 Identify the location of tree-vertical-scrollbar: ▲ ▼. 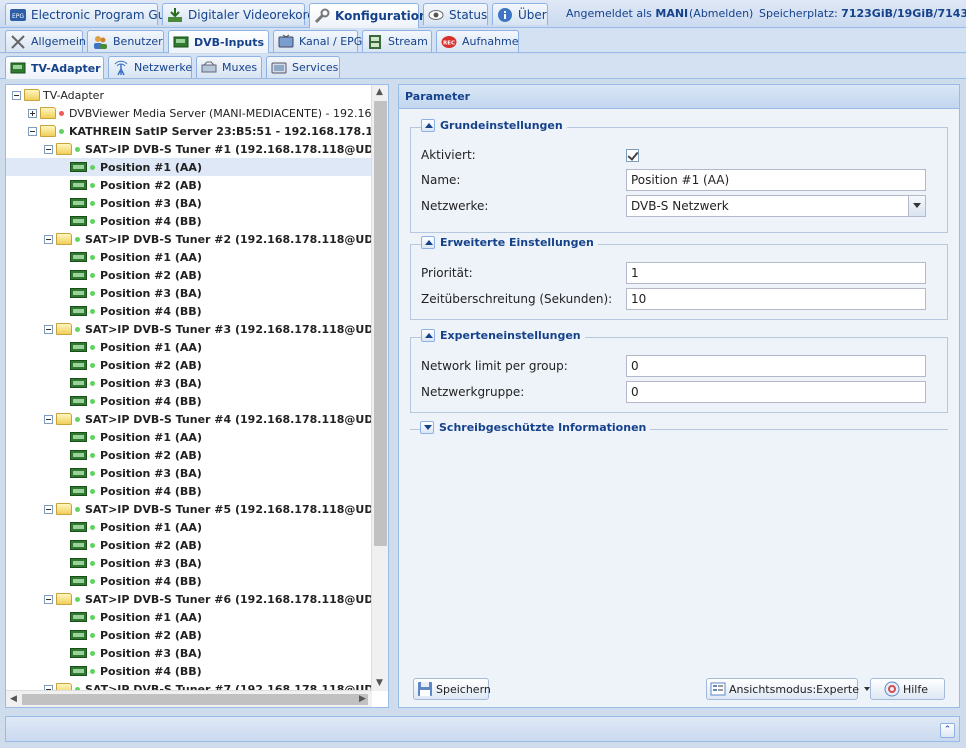
(379, 388).